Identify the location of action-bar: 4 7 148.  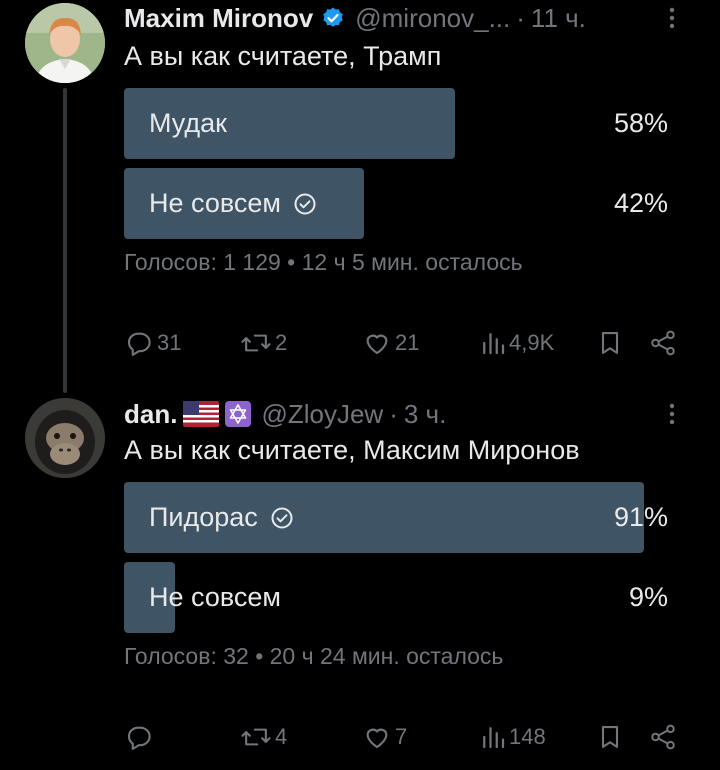
(404, 737).